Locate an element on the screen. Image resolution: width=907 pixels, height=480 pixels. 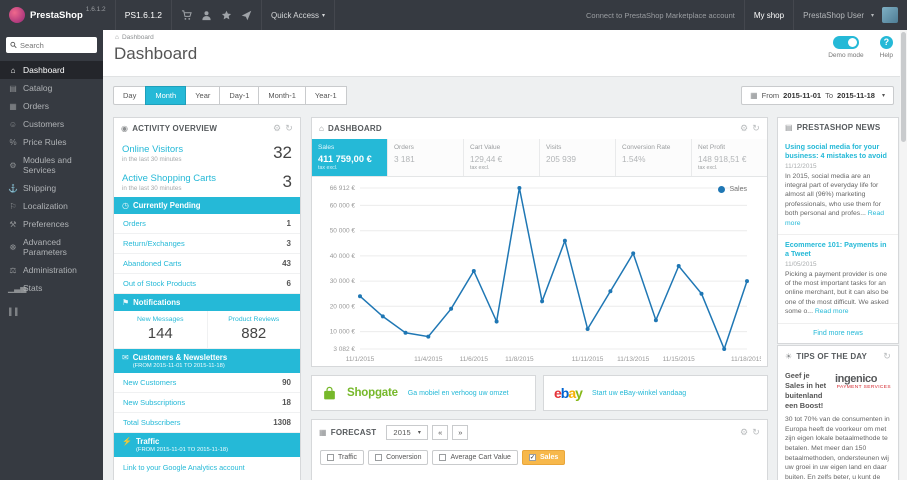
find-more-news-link: Find more news is located at coordinates (838, 333).